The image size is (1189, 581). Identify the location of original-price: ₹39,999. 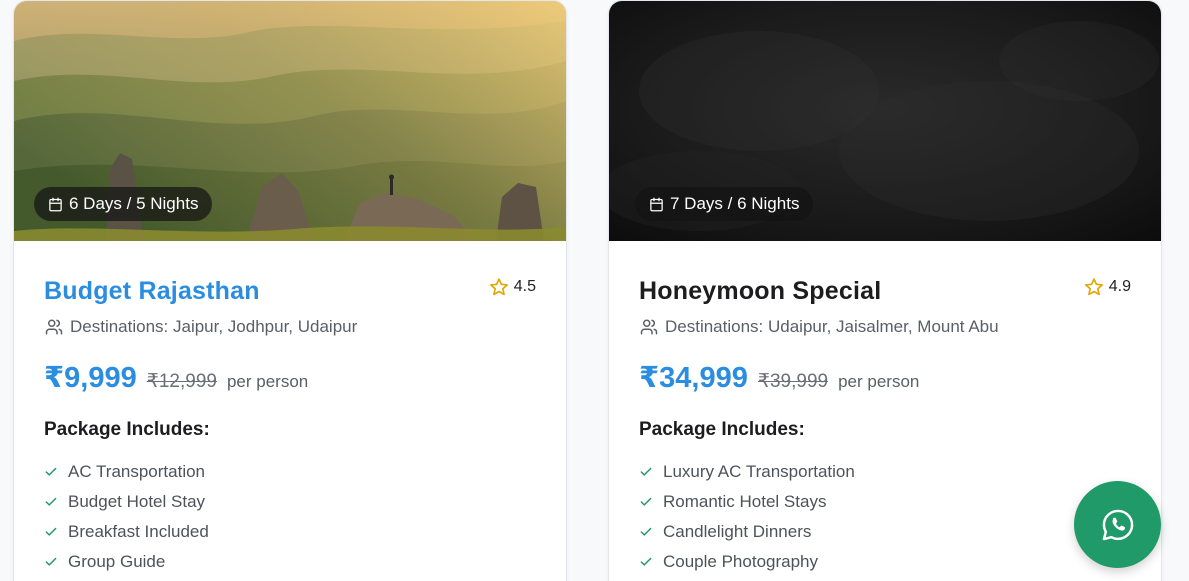
(793, 381).